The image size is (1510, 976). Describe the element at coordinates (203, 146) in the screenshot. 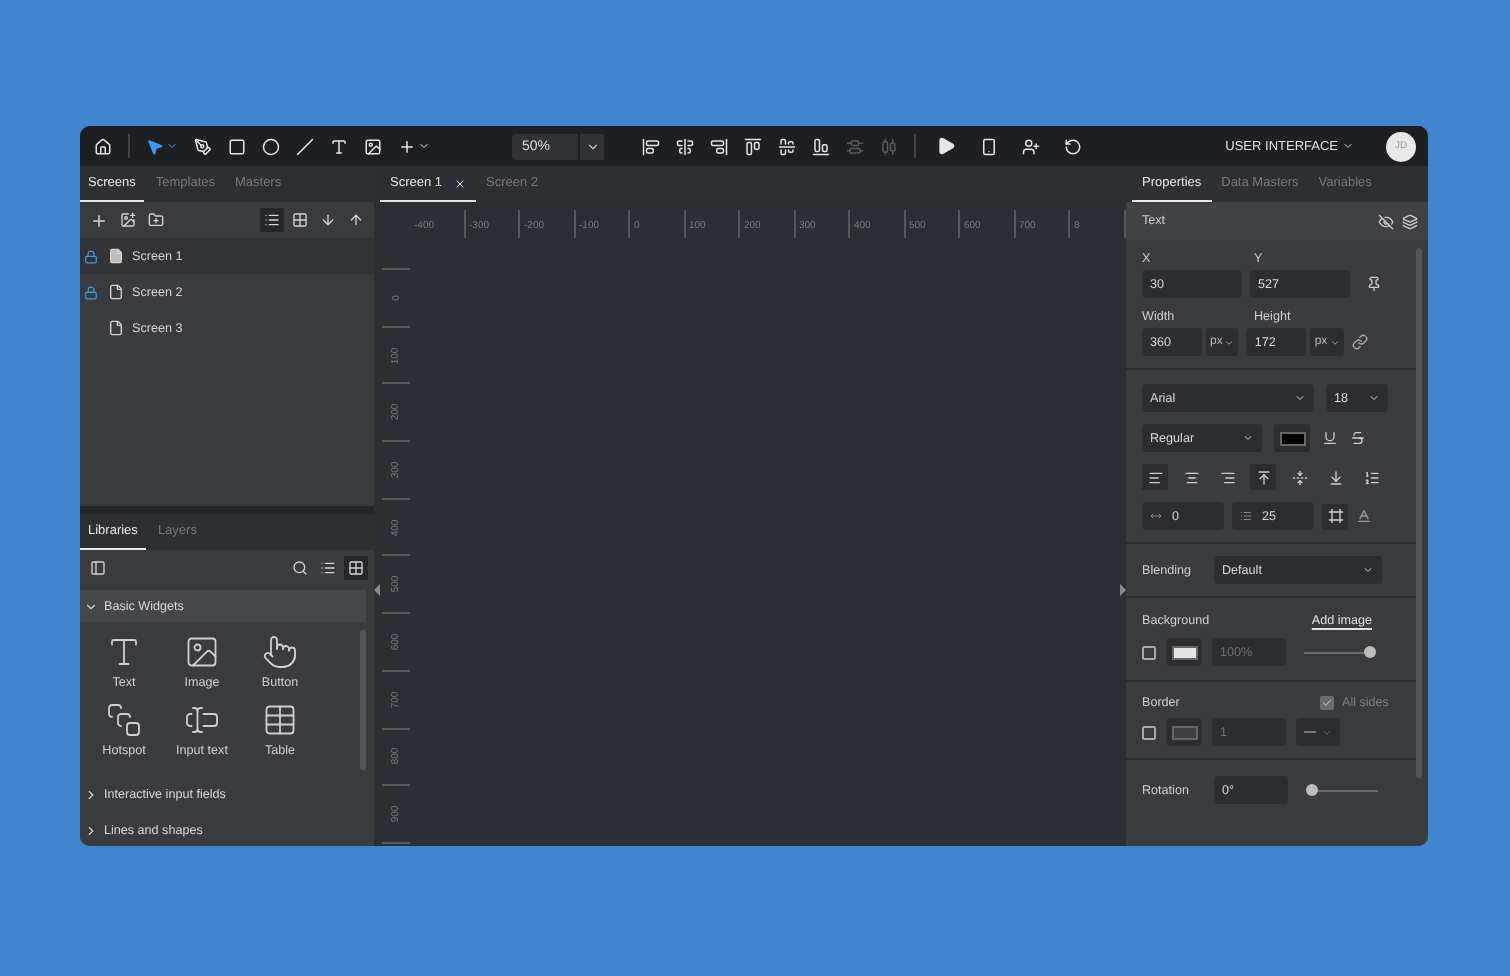

I see `pen-icon` at that location.